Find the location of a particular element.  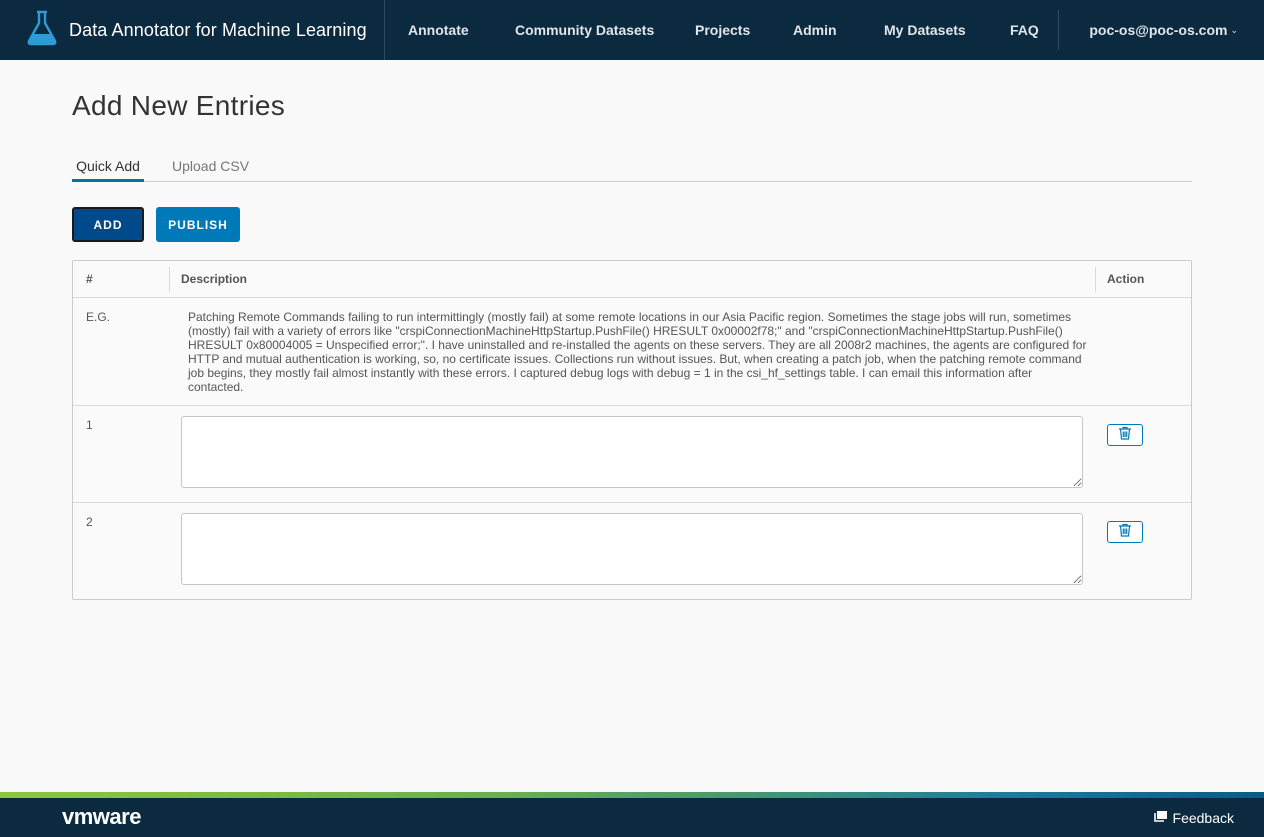

nav-projects: Projects is located at coordinates (722, 30).